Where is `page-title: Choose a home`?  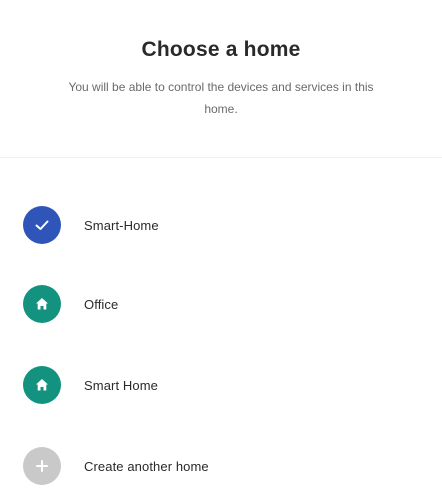
page-title: Choose a home is located at coordinates (221, 49).